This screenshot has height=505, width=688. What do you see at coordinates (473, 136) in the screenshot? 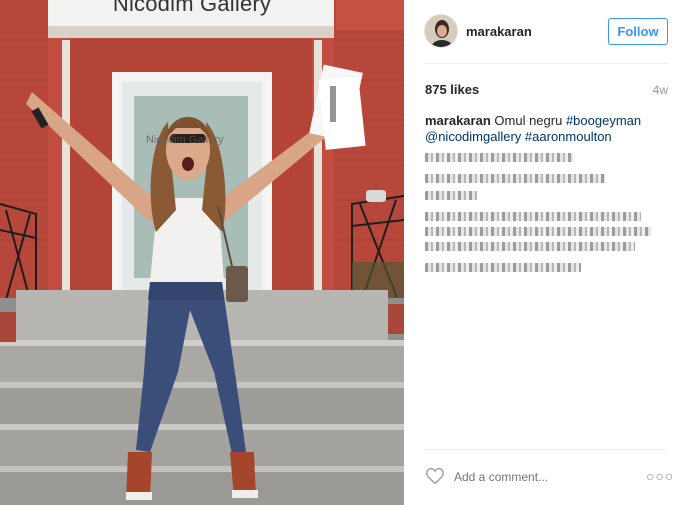
I see `caption-tag-nicodimgallery: @nicodimgallery` at bounding box center [473, 136].